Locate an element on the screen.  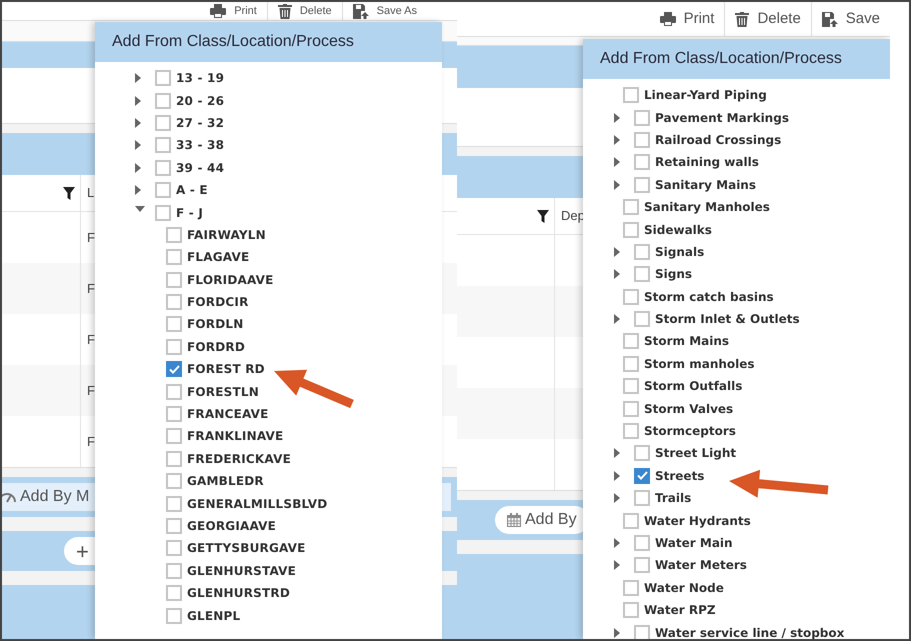
tree-item-label: FLORIDAAVE is located at coordinates (230, 279).